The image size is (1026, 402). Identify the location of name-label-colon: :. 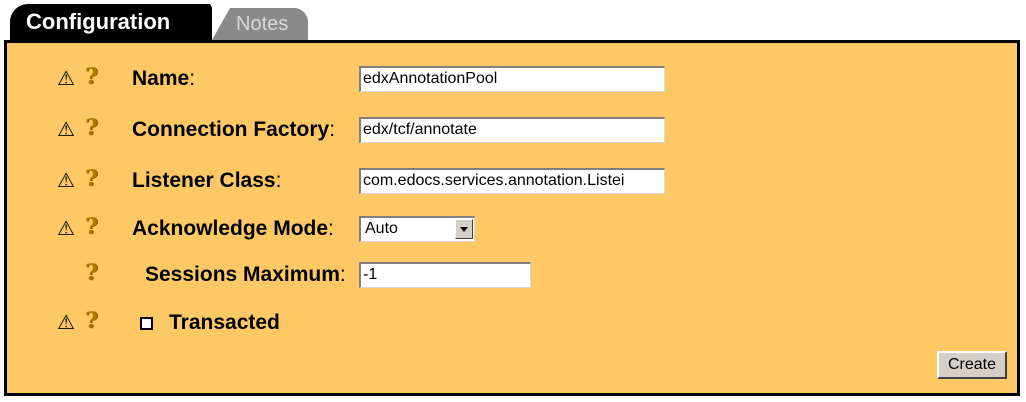
(192, 78).